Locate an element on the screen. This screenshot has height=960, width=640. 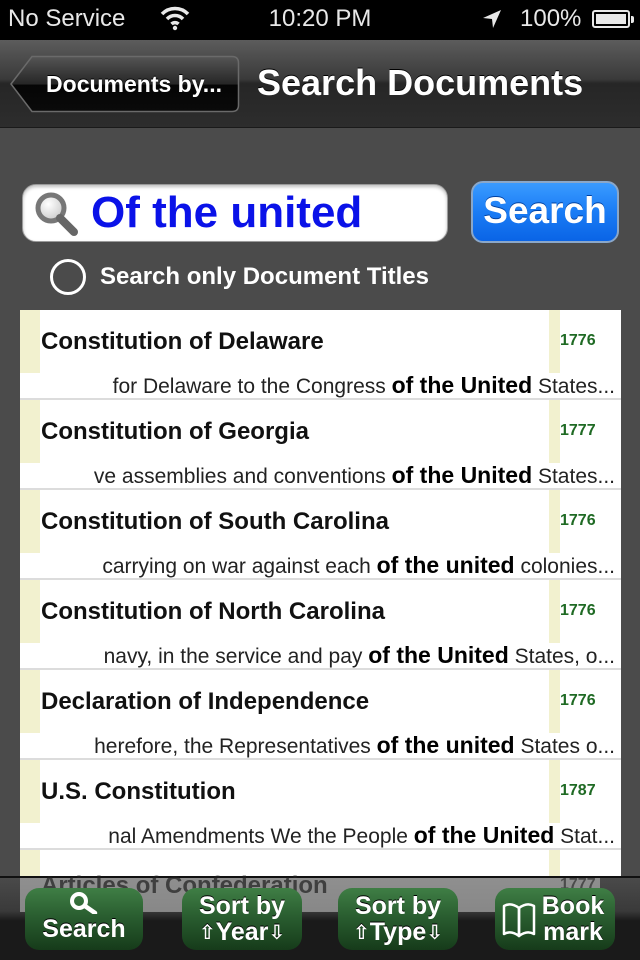
tab-year-line2: ⇧Year⇩ is located at coordinates (242, 932).